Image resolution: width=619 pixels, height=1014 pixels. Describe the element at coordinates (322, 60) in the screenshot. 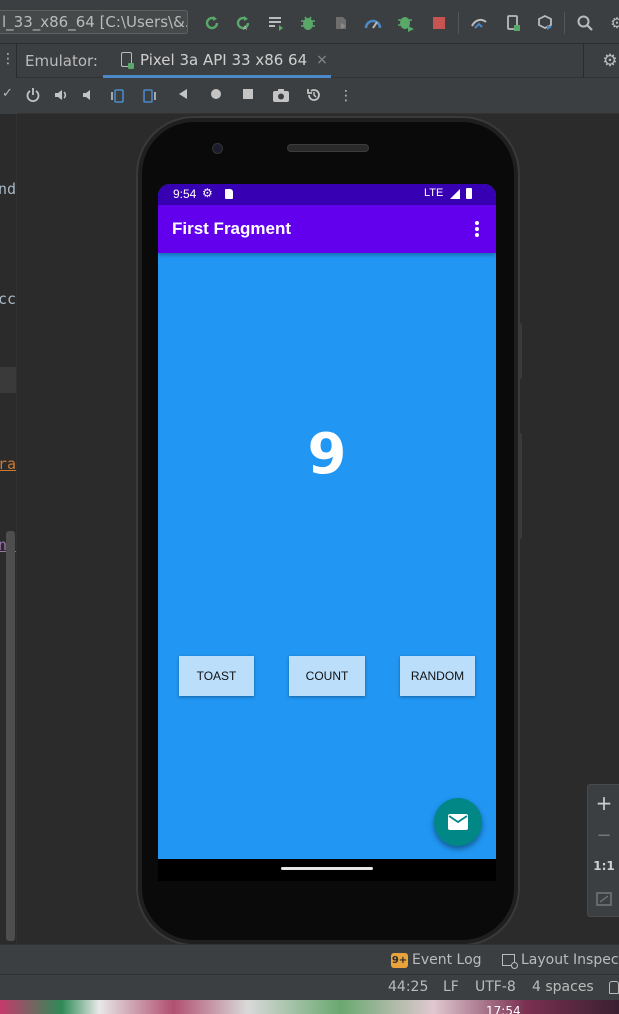

I see `close-icon: ×` at that location.